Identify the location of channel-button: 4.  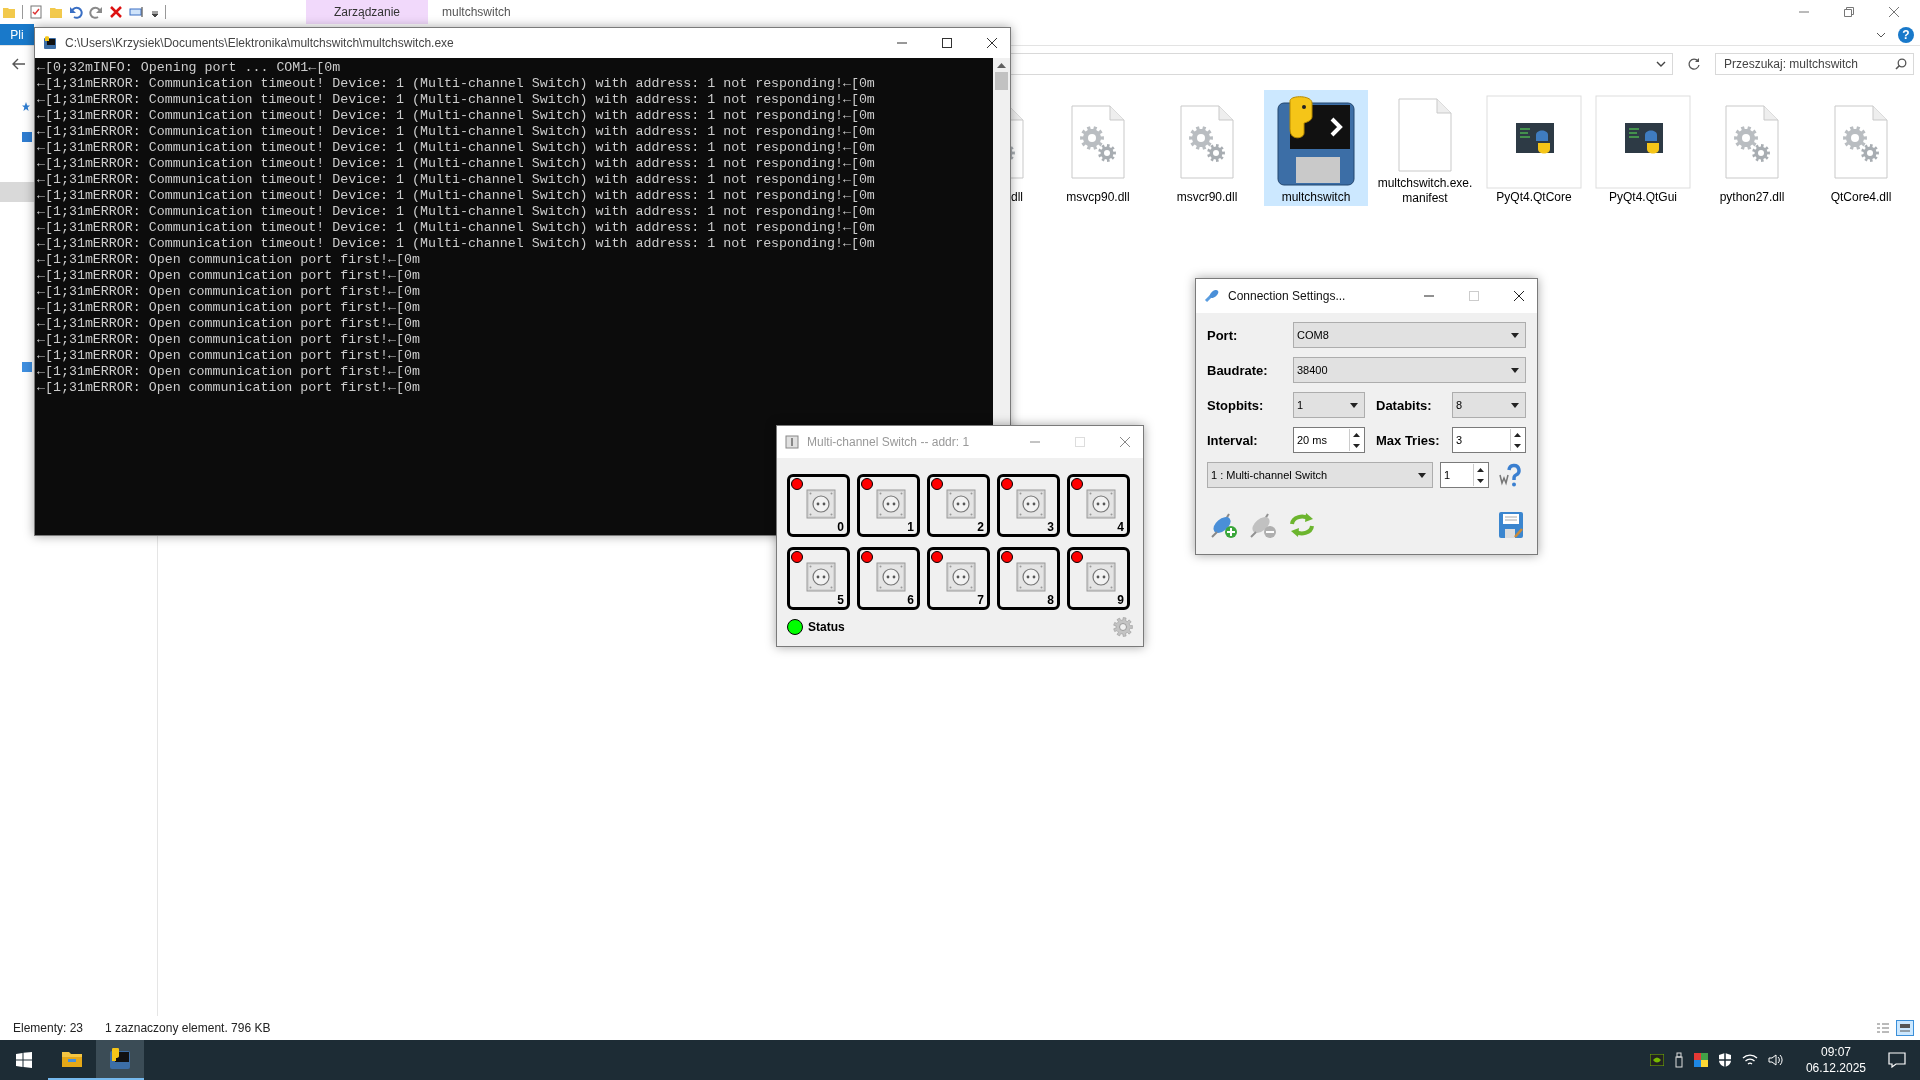
(1098, 505).